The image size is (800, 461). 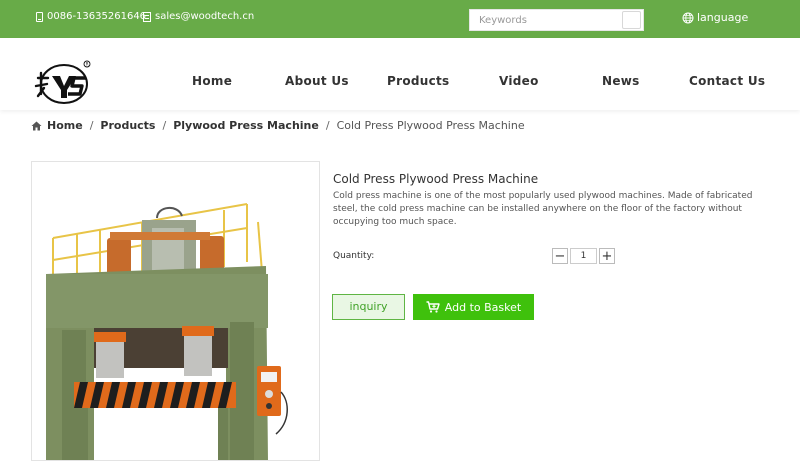 What do you see at coordinates (317, 81) in the screenshot?
I see `nav-about-us: About Us` at bounding box center [317, 81].